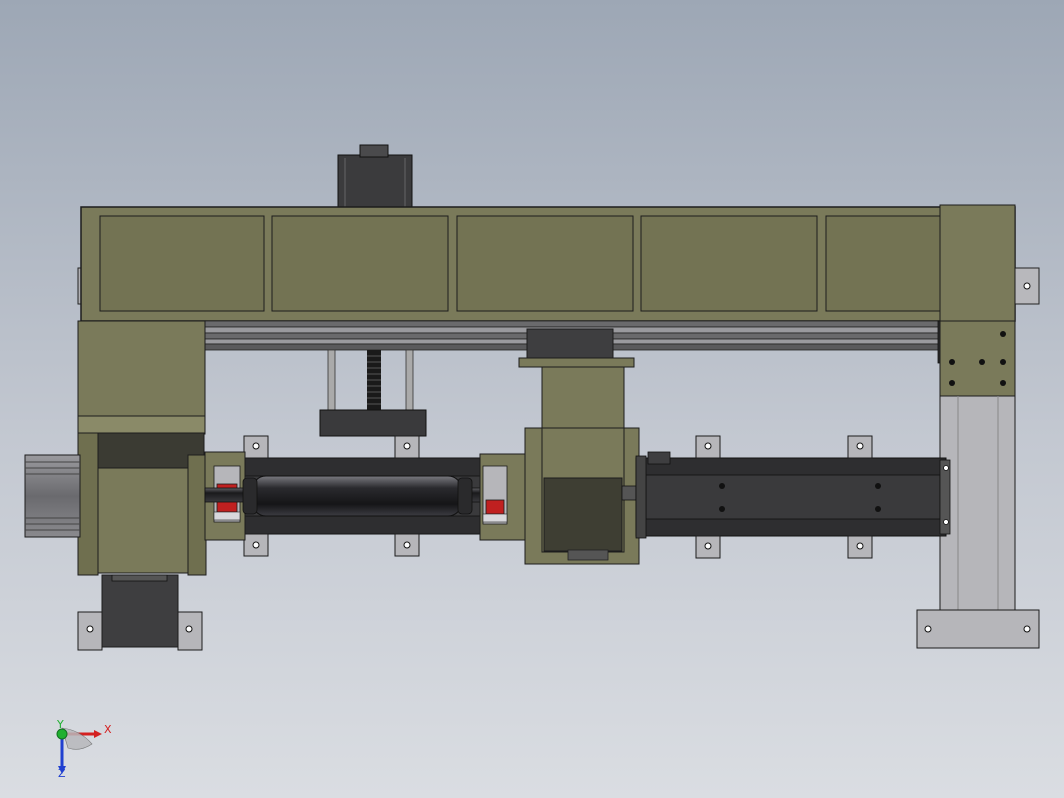  What do you see at coordinates (375, 177) in the screenshot?
I see `top-motor` at bounding box center [375, 177].